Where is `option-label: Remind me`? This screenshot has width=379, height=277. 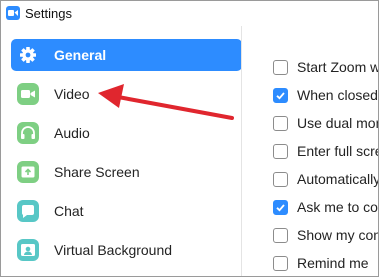
option-label: Remind me is located at coordinates (333, 263).